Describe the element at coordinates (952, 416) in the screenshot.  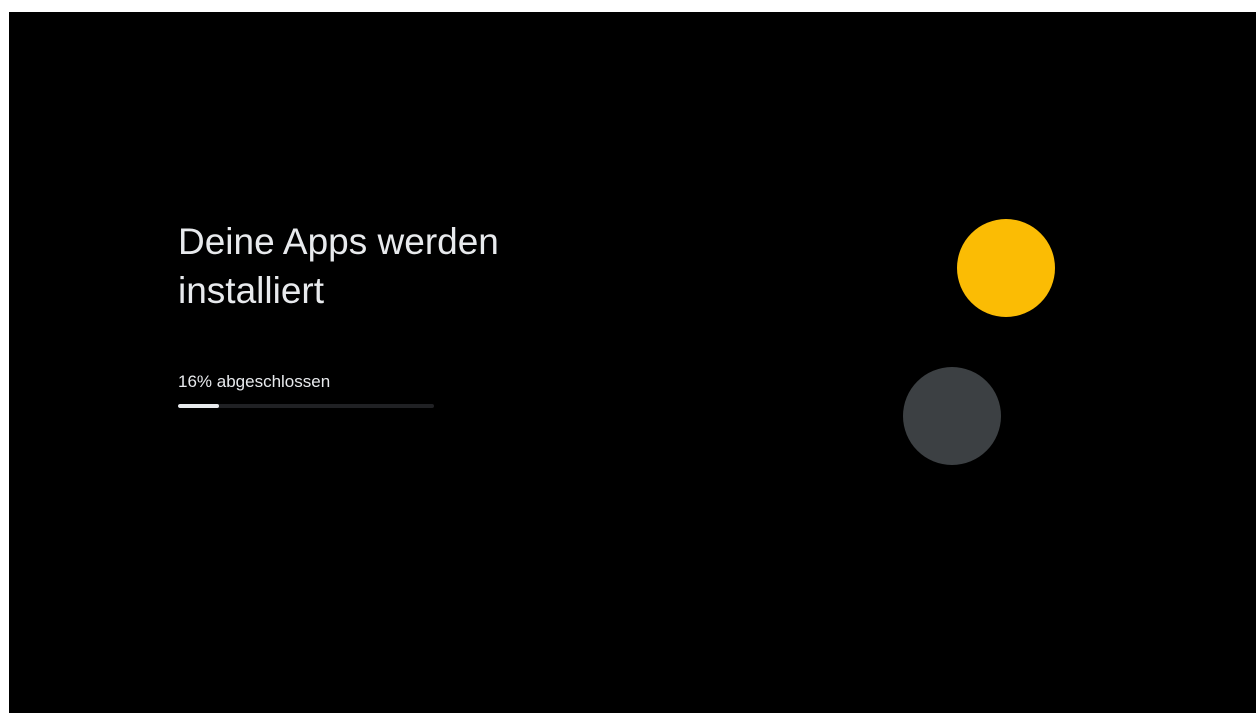
I see `gray-circle-decoration` at that location.